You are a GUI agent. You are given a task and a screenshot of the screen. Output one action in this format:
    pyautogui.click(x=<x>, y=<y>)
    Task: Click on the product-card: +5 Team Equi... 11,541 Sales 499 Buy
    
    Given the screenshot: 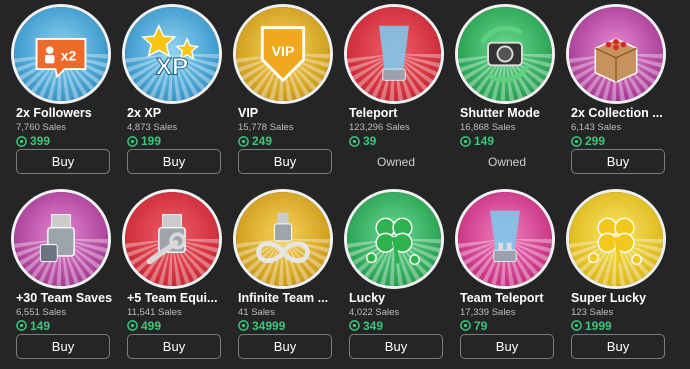 What is the action you would take?
    pyautogui.click(x=173, y=277)
    